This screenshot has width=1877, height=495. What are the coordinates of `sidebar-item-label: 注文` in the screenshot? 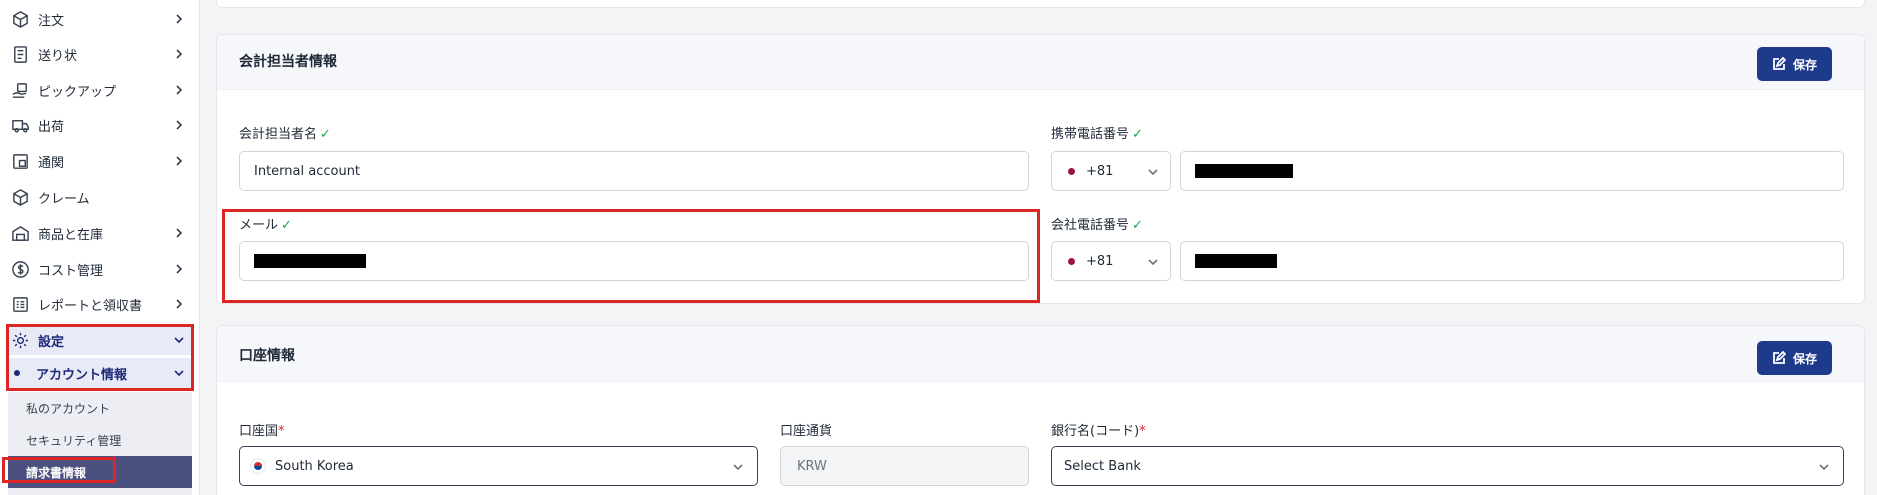 It's located at (51, 21).